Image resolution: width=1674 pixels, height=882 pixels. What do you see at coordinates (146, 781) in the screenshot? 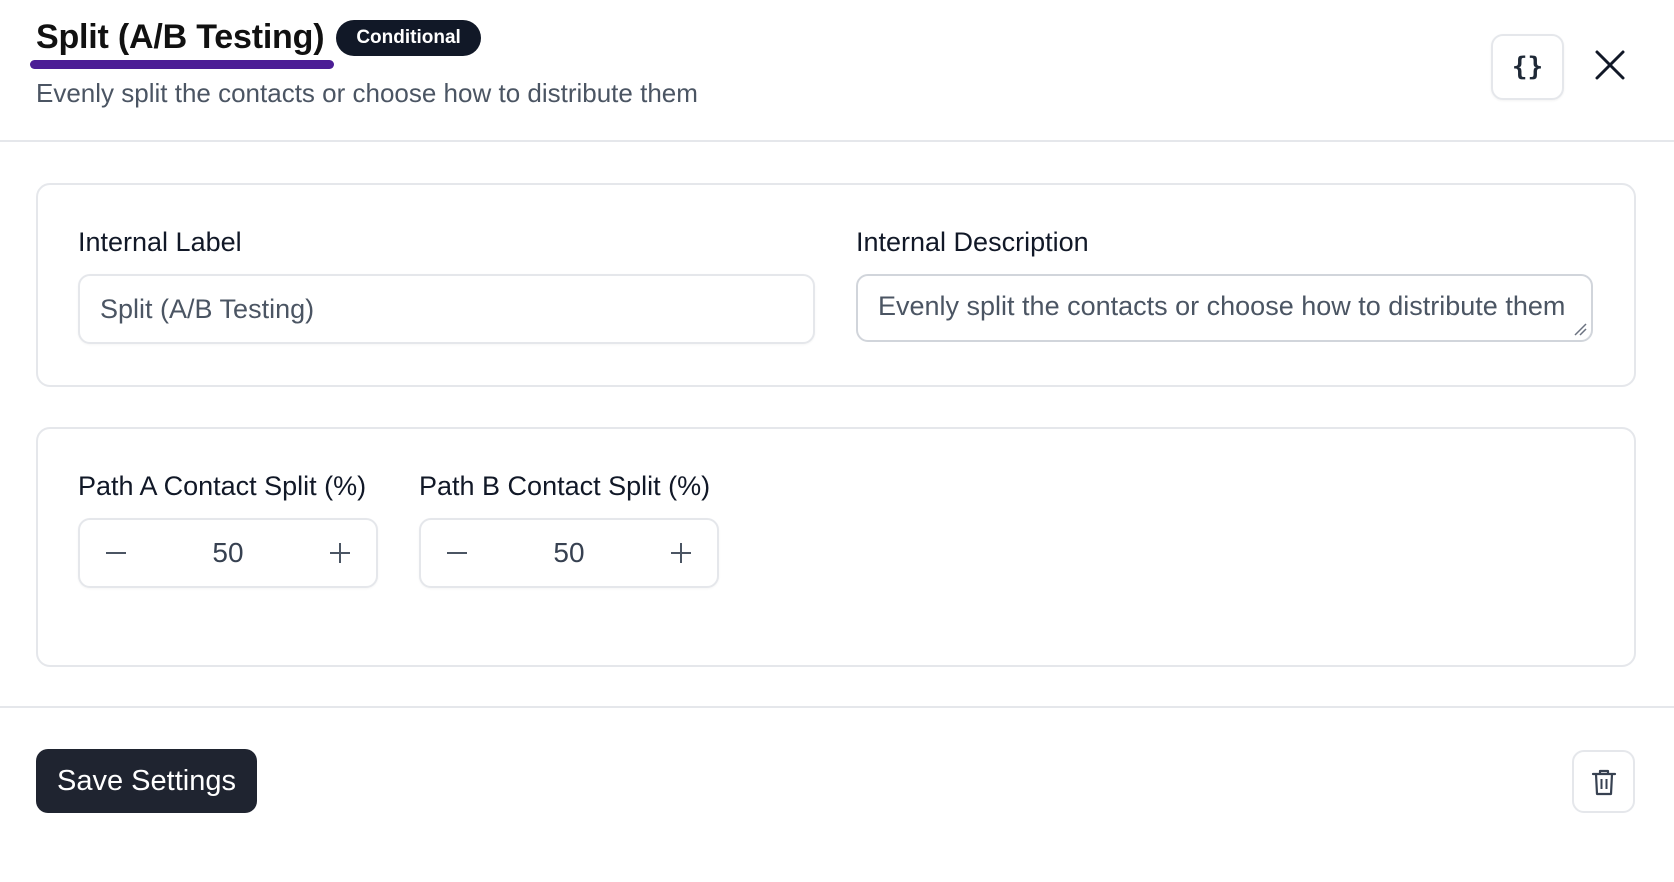
I see `save-settings-button: Save Settings` at bounding box center [146, 781].